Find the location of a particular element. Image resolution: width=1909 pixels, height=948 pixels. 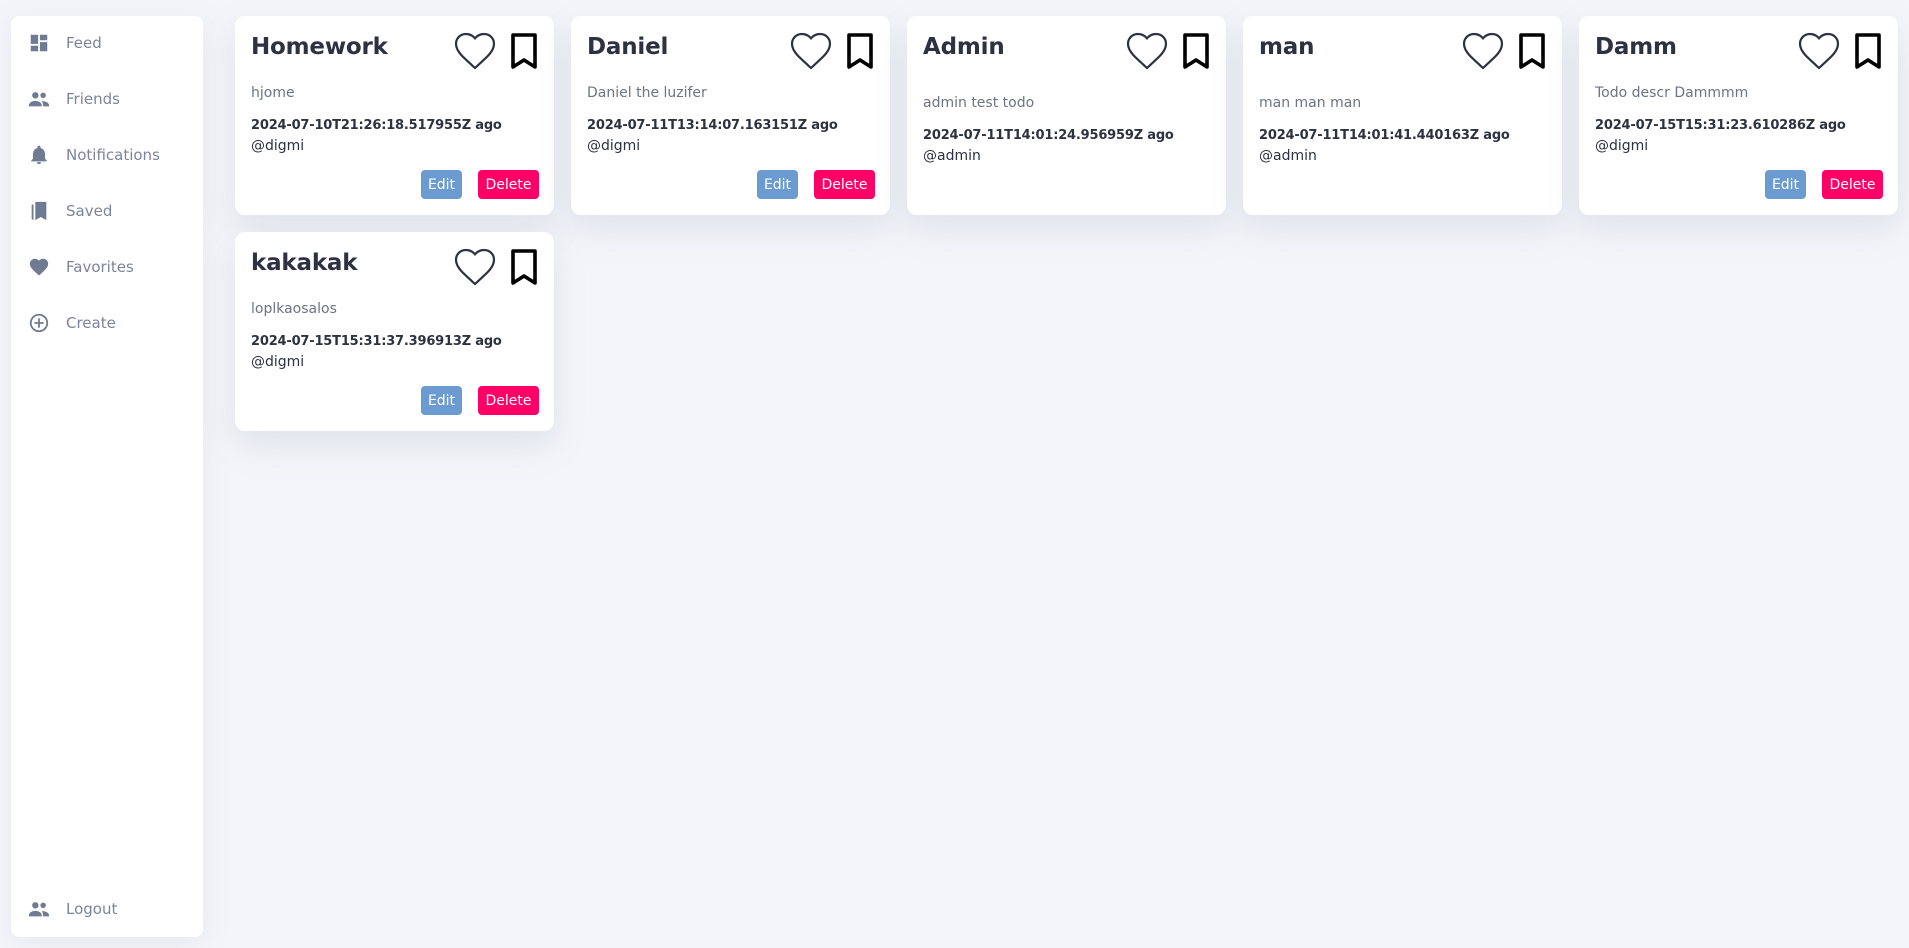

sidebar-item-label: Notifications is located at coordinates (113, 155).